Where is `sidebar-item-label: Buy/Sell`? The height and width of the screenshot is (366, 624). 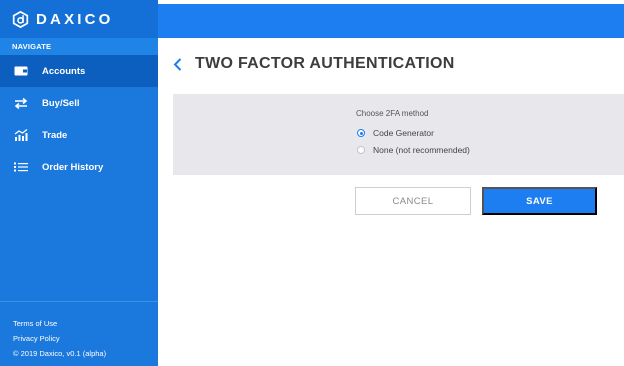 sidebar-item-label: Buy/Sell is located at coordinates (61, 103).